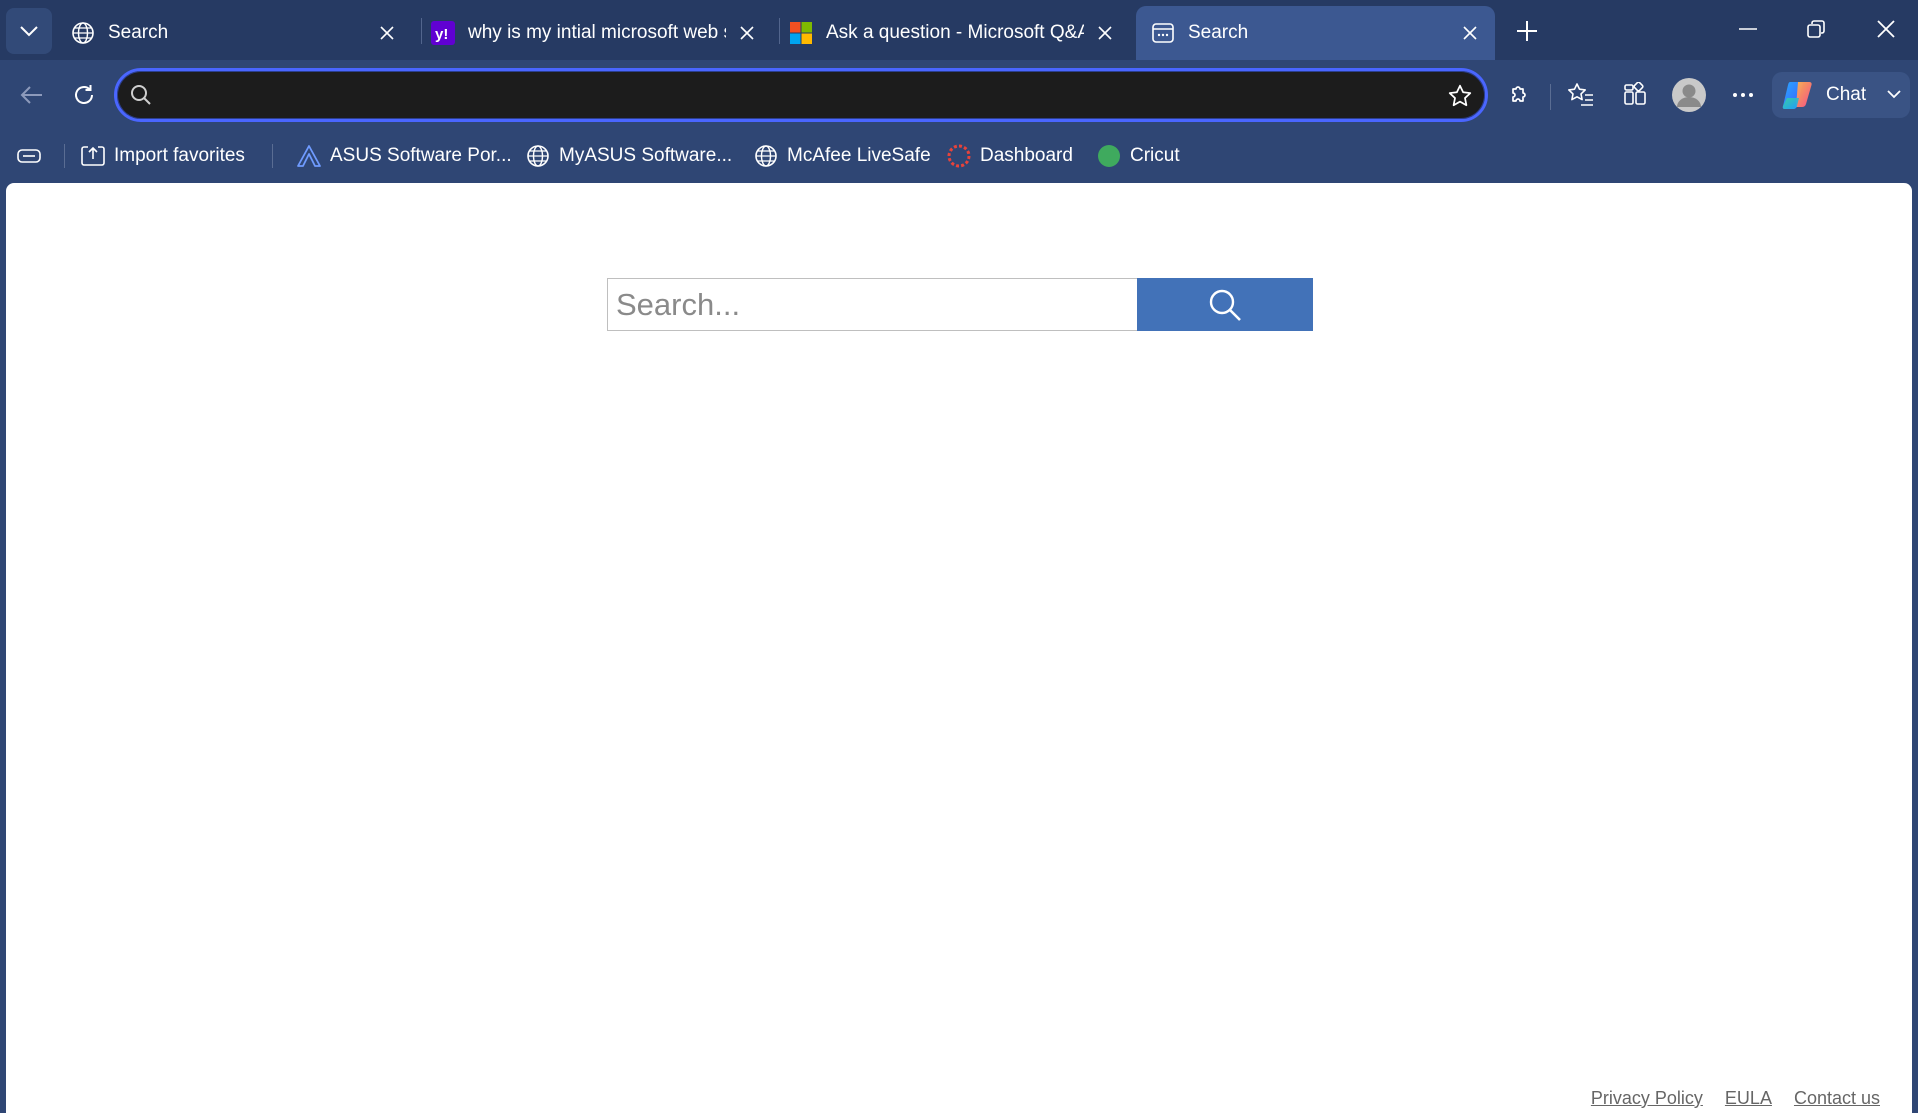 The width and height of the screenshot is (1918, 1113). Describe the element at coordinates (959, 156) in the screenshot. I see `dashboard-icon` at that location.